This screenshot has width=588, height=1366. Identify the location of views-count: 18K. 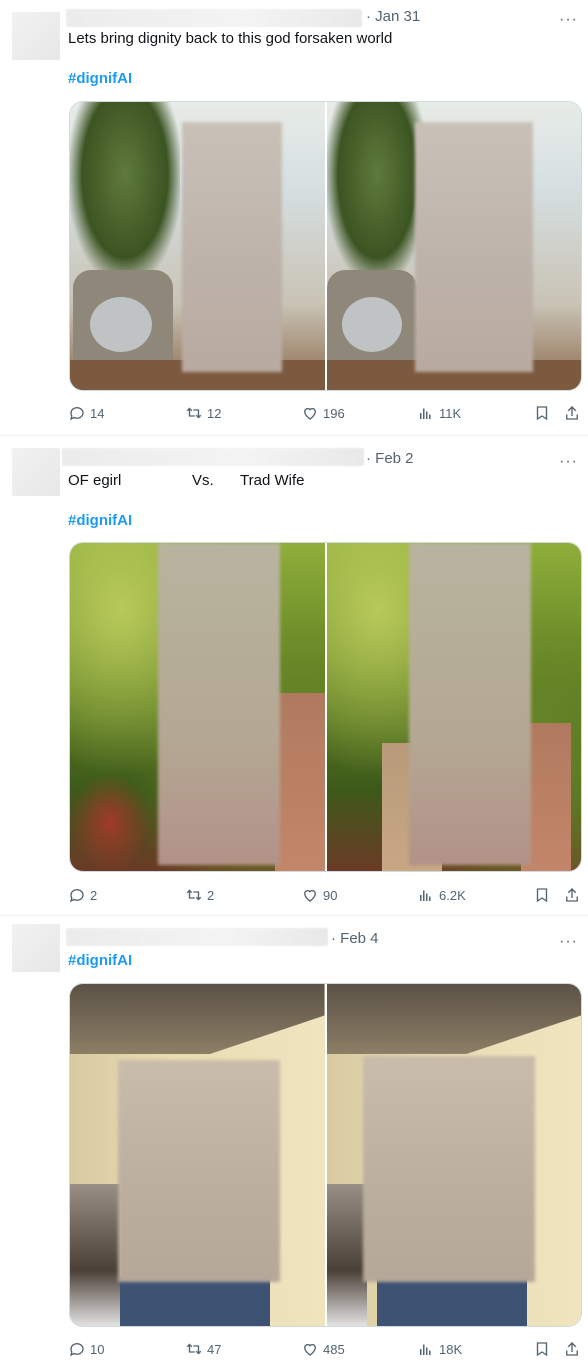
(451, 1349).